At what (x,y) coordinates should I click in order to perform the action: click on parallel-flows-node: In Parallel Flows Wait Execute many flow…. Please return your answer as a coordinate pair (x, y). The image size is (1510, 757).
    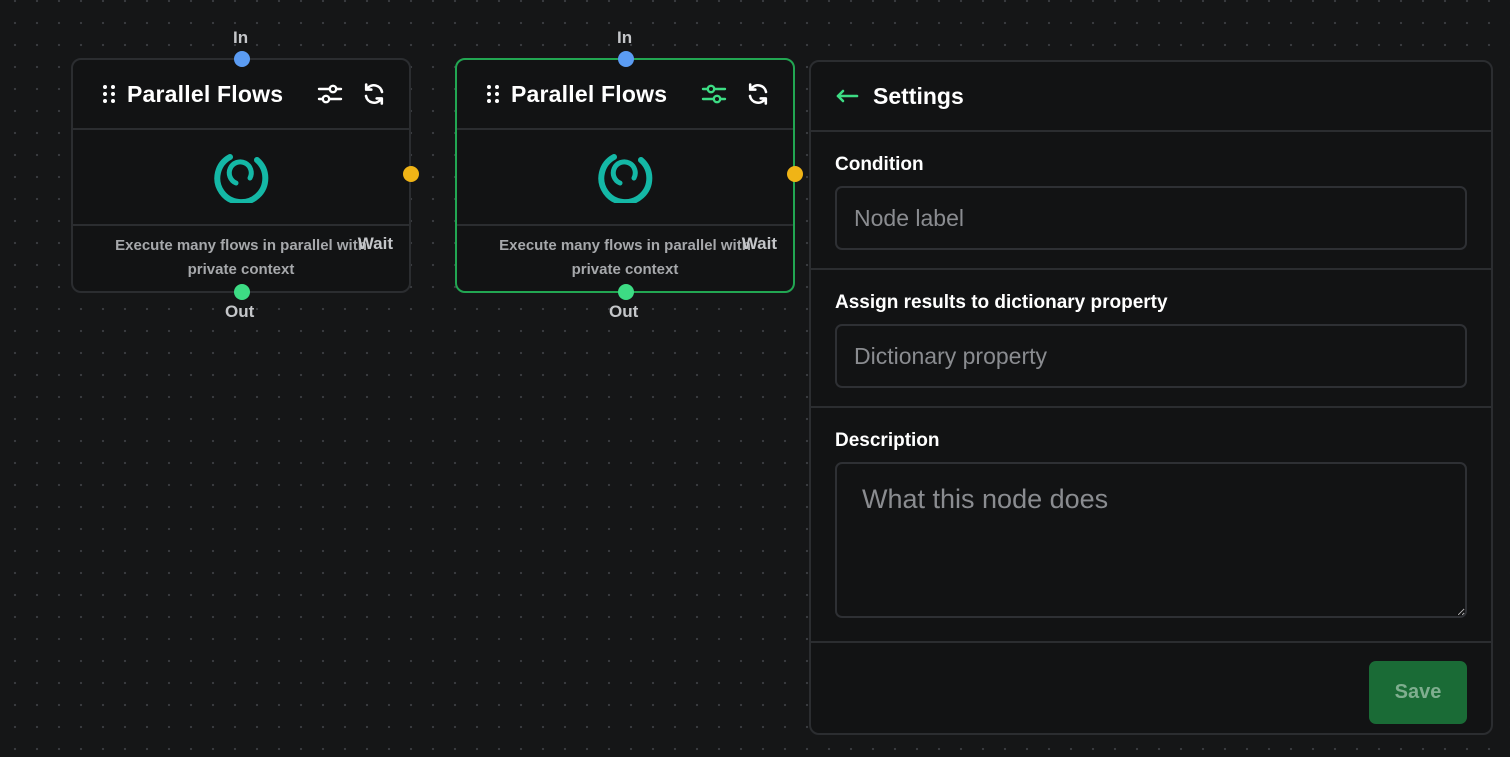
    Looking at the image, I should click on (245, 174).